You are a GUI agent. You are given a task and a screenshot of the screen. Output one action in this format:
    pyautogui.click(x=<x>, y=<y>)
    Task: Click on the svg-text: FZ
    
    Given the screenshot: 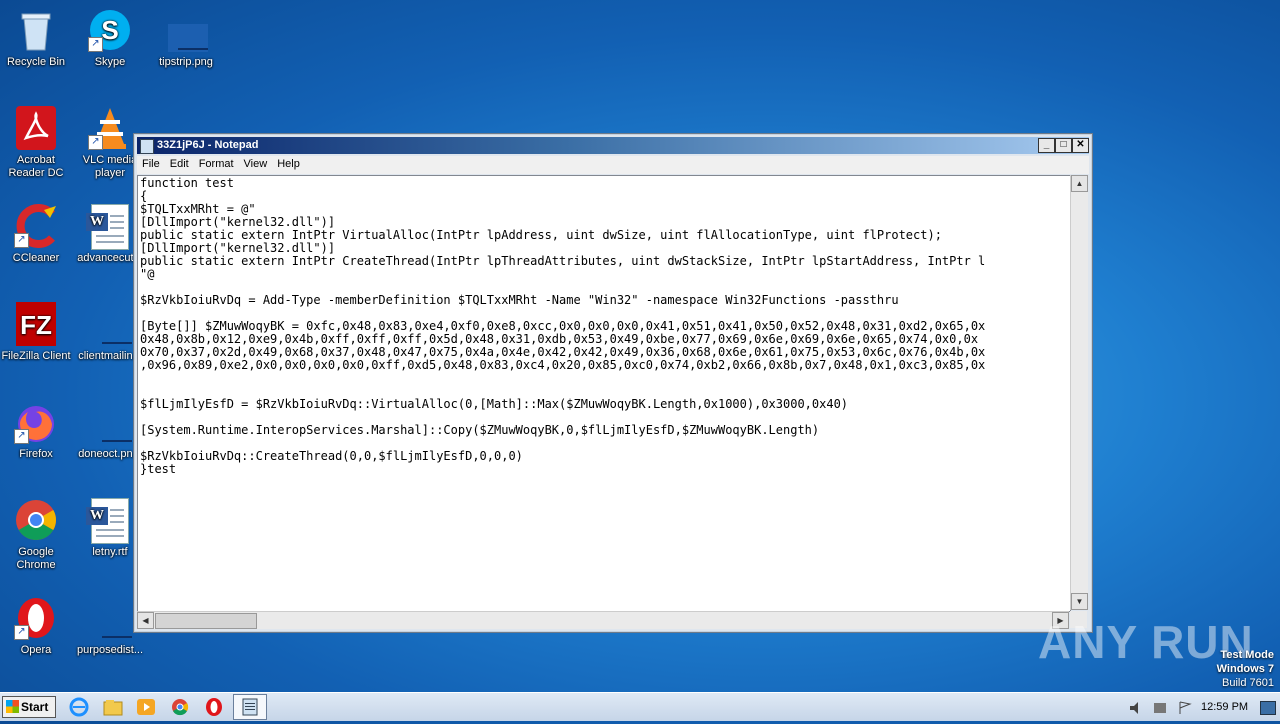 What is the action you would take?
    pyautogui.click(x=36, y=325)
    